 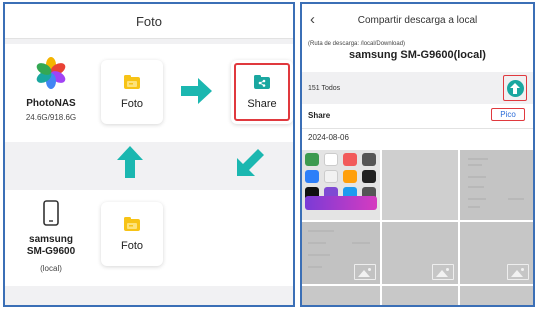 I want to click on nas-name: PhotoNAS, so click(x=51, y=103).